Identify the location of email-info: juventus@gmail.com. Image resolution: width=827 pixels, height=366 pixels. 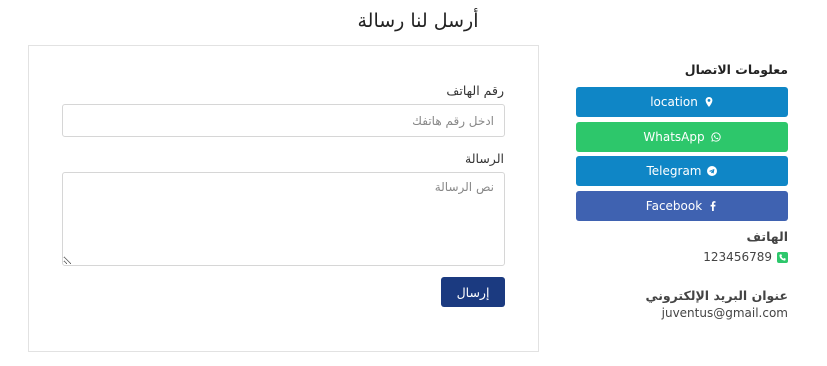
(725, 313).